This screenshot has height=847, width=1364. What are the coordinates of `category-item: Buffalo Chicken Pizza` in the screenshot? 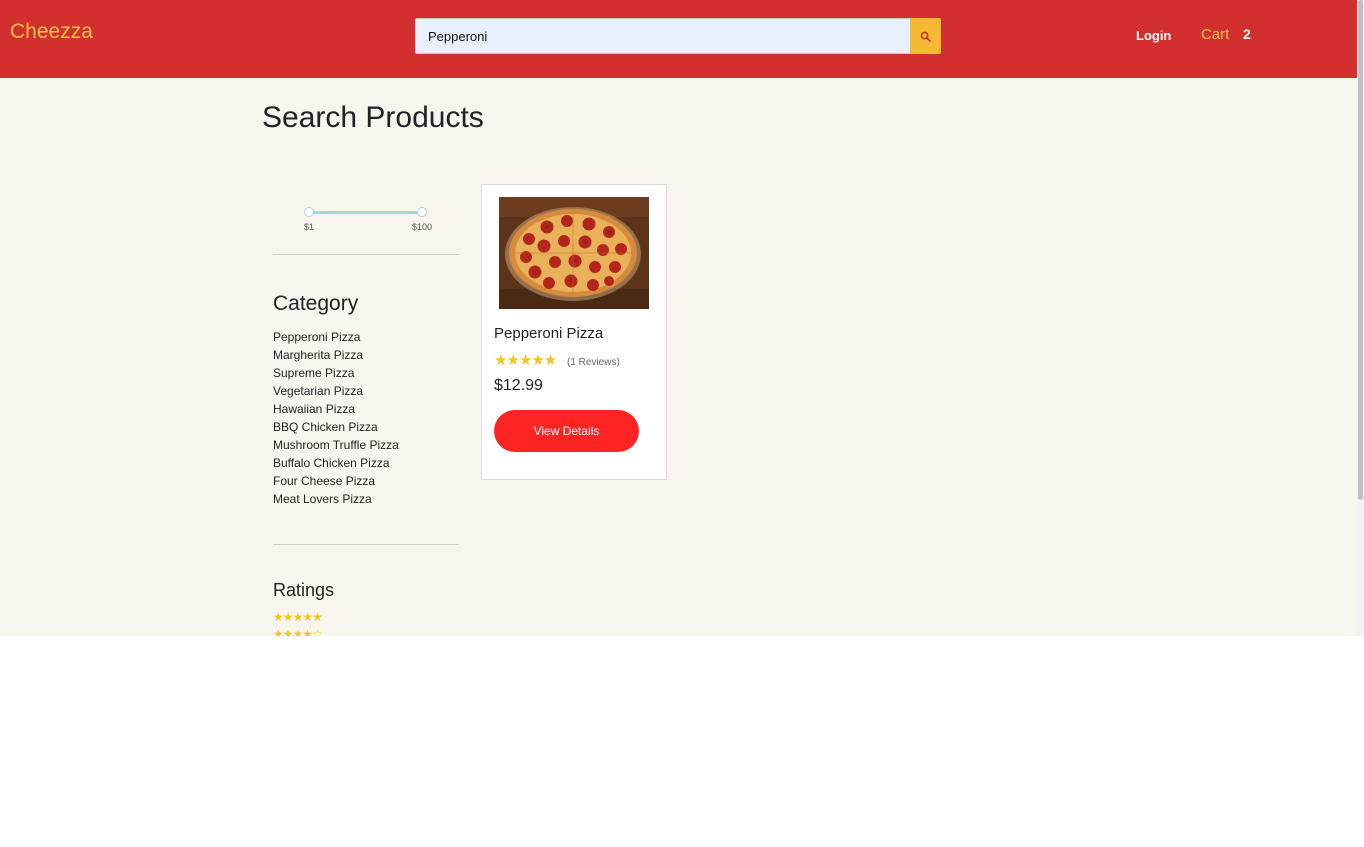 It's located at (336, 464).